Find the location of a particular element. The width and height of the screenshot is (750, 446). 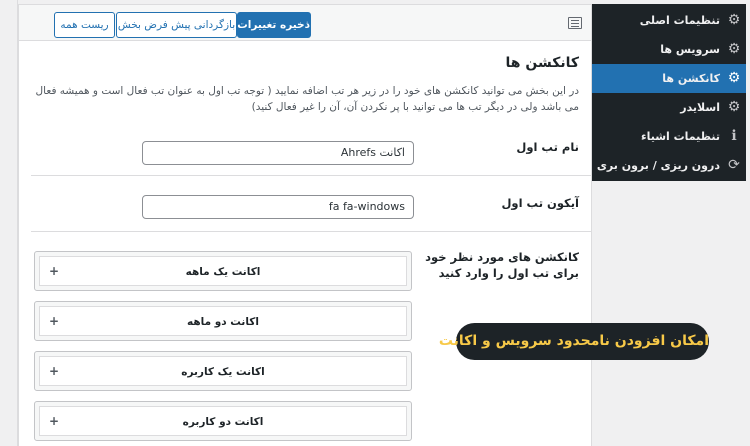

sidebar-item-label: تنظیمات اصلی is located at coordinates (679, 20).